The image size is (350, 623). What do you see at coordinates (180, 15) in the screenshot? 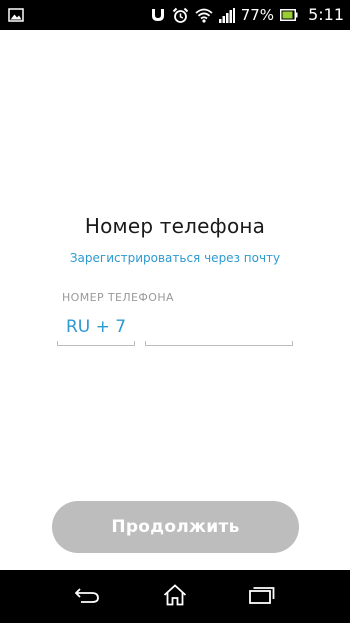
I see `alarm-icon` at bounding box center [180, 15].